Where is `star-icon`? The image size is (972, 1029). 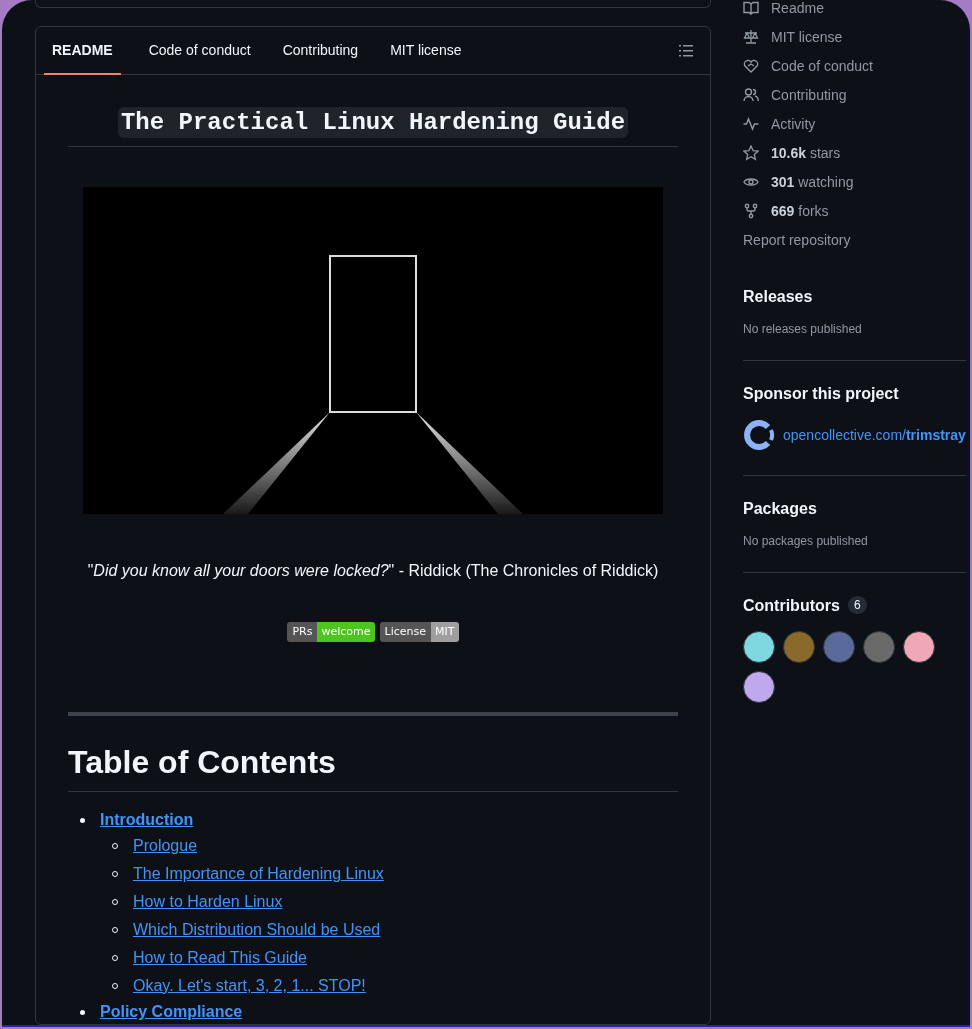 star-icon is located at coordinates (751, 152).